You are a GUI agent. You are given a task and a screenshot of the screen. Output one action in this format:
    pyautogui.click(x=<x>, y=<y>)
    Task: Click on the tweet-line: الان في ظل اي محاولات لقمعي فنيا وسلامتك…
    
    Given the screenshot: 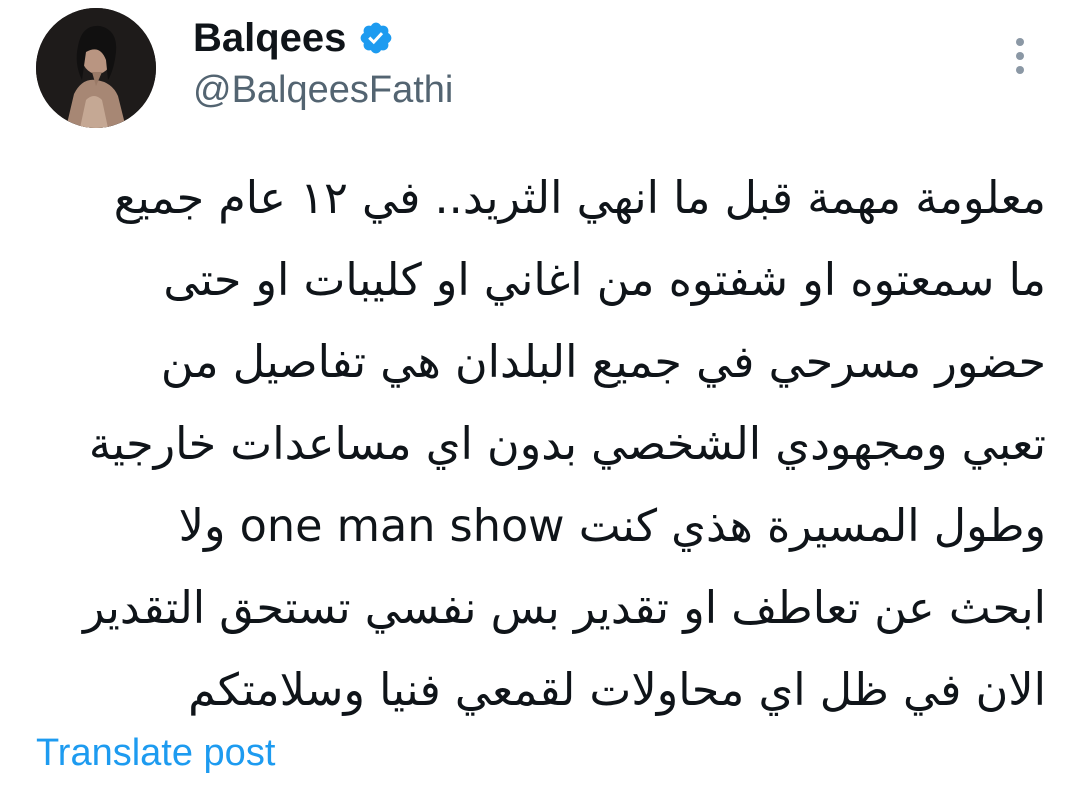 What is the action you would take?
    pyautogui.click(x=617, y=690)
    